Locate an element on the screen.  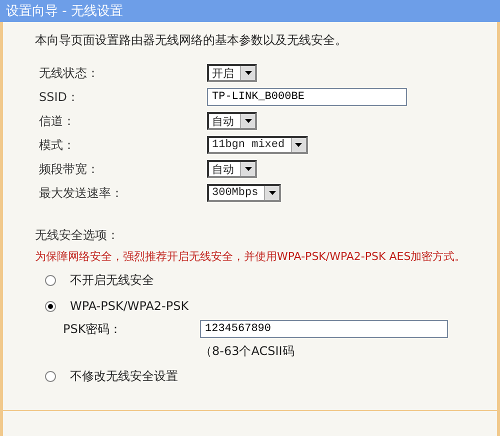
radio-label: 不修改无线安全设置 is located at coordinates (124, 376).